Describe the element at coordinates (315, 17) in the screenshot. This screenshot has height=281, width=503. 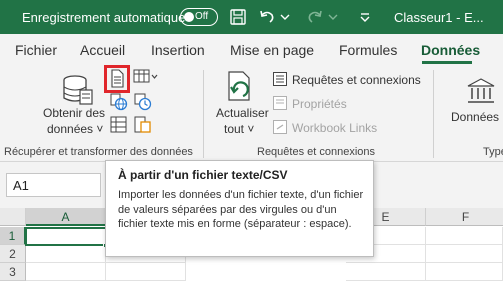
I see `redo-icon` at that location.